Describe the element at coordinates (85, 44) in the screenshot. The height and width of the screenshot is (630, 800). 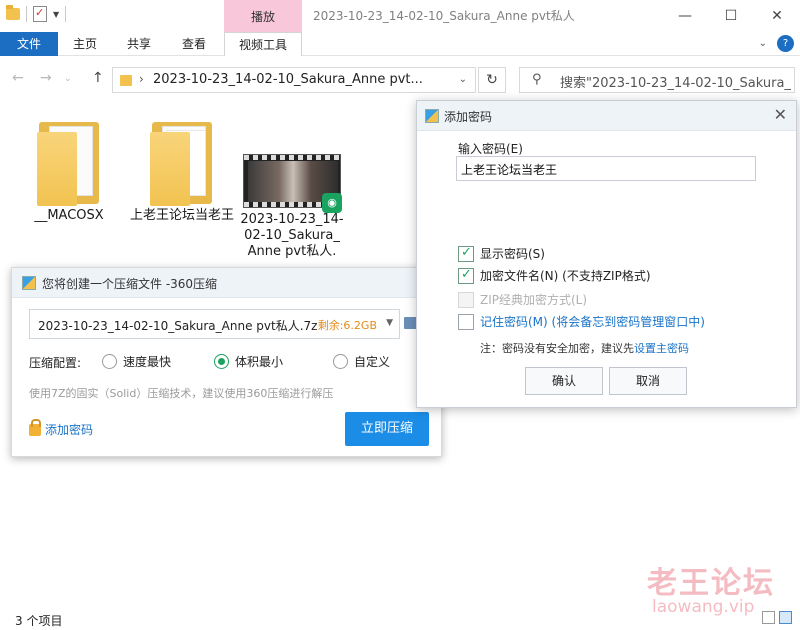
I see `tab-home: 主页` at that location.